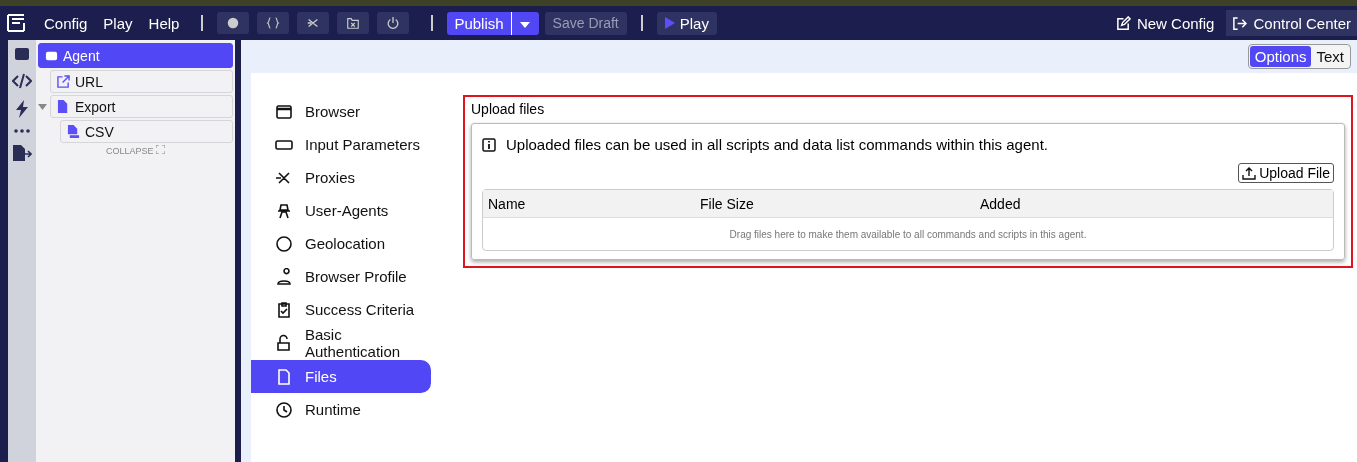 This screenshot has height=462, width=1357. What do you see at coordinates (686, 23) in the screenshot?
I see `play-button: Play` at bounding box center [686, 23].